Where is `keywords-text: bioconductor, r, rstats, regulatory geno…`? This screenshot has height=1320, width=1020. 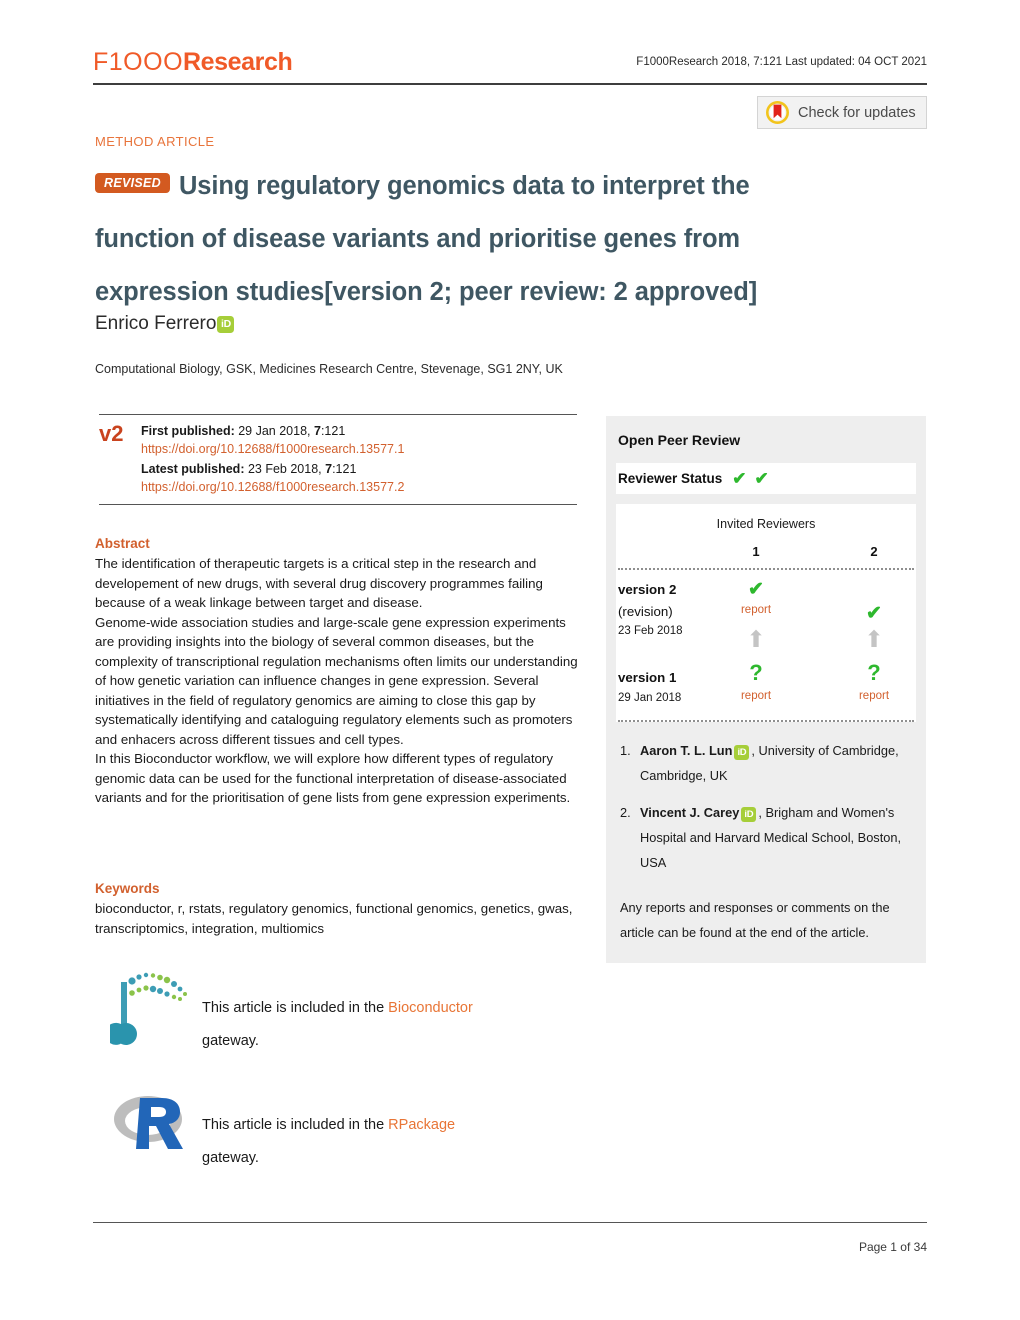
keywords-text: bioconductor, r, rstats, regulatory geno… is located at coordinates (334, 918).